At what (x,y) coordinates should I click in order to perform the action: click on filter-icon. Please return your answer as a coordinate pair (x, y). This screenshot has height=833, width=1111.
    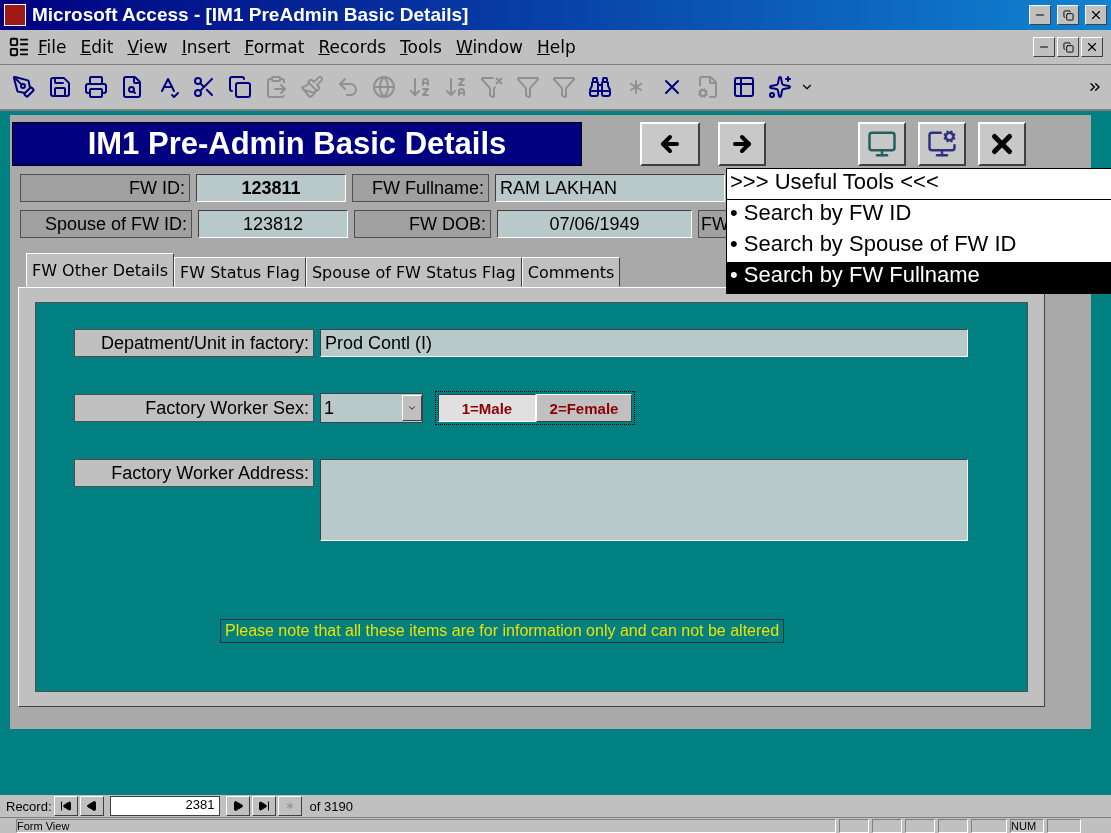
    Looking at the image, I should click on (528, 87).